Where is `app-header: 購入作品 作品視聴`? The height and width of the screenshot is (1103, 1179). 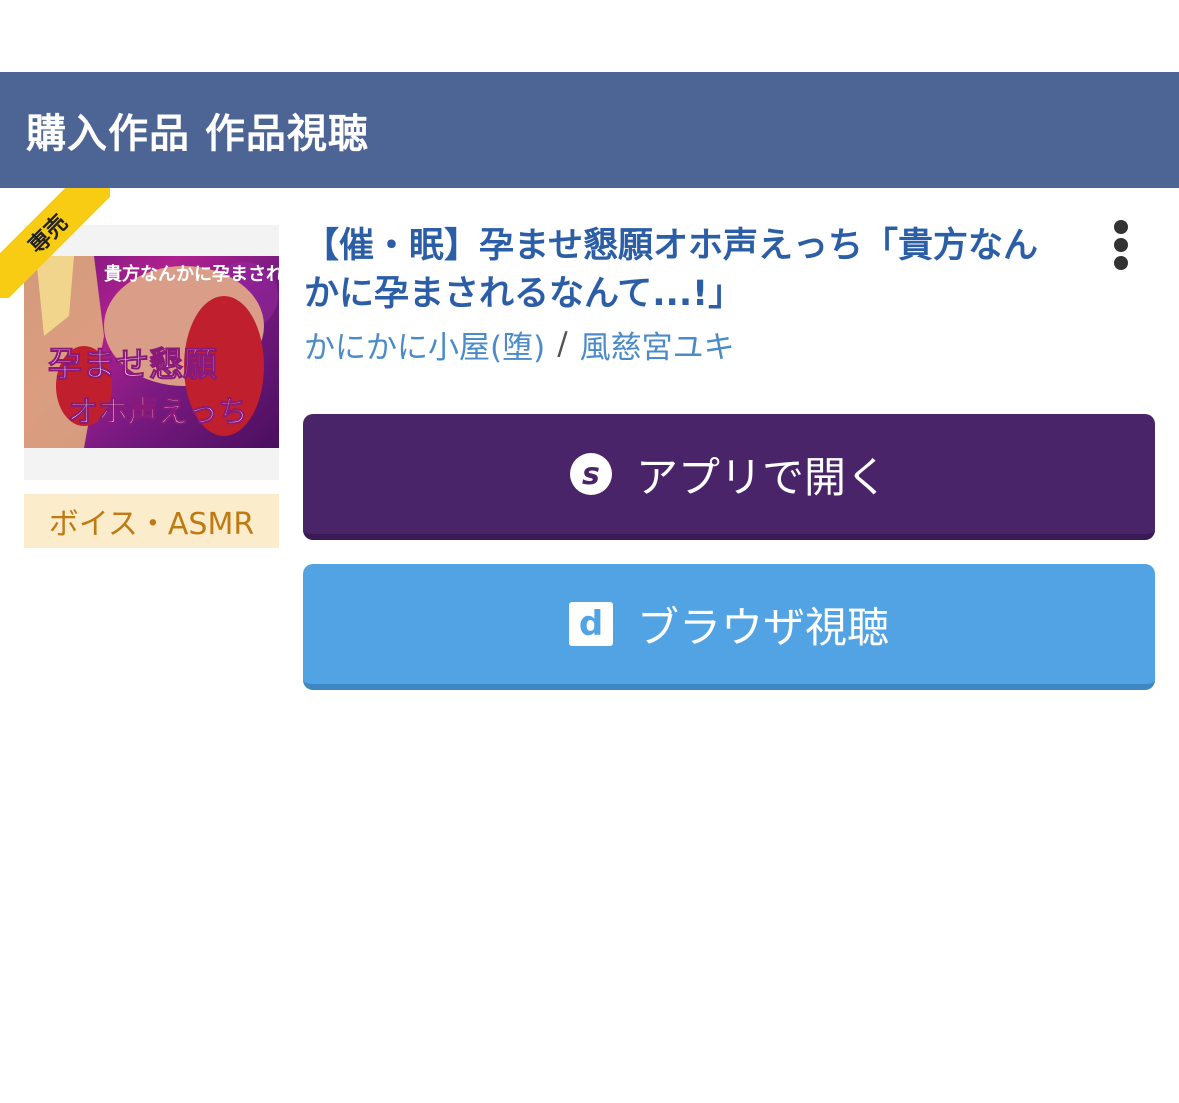 app-header: 購入作品 作品視聴 is located at coordinates (589, 130).